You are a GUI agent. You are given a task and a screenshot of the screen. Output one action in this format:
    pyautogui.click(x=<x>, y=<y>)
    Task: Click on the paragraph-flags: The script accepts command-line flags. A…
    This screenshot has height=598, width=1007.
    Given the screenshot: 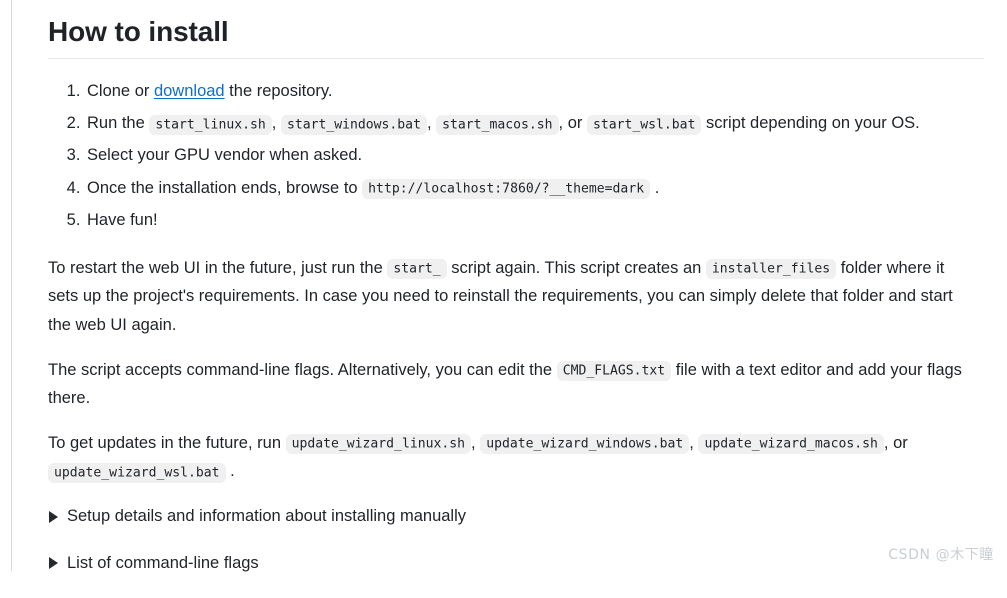 What is the action you would take?
    pyautogui.click(x=513, y=384)
    